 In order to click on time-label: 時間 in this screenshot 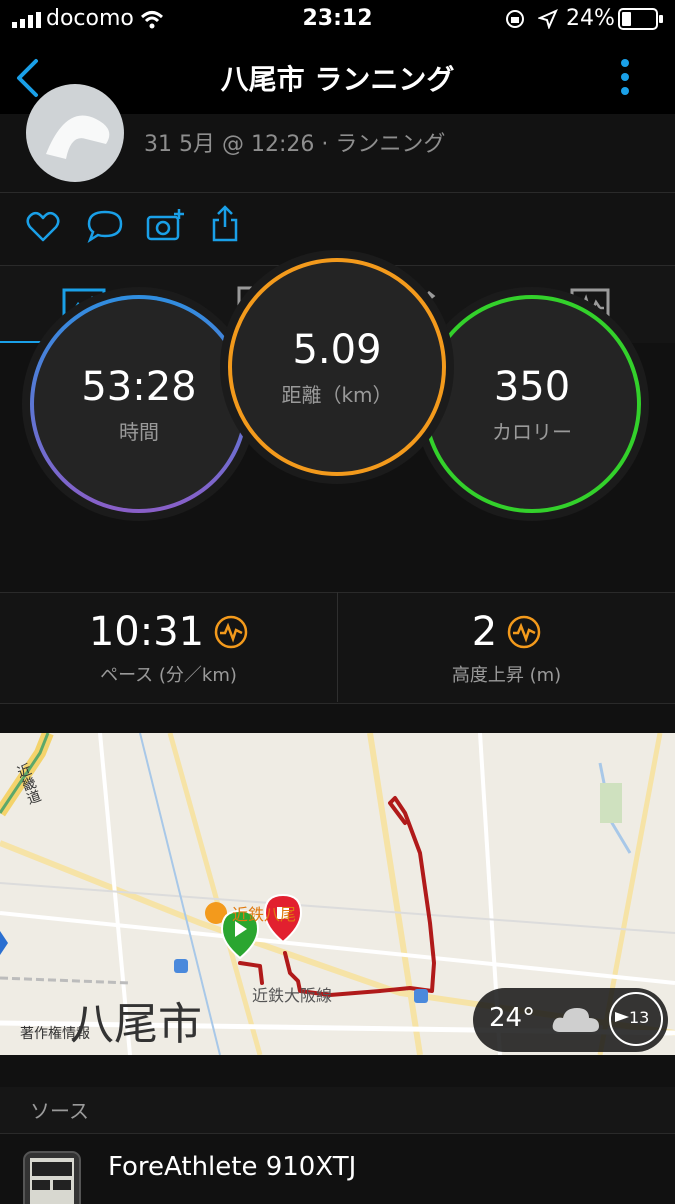, I will do `click(139, 431)`.